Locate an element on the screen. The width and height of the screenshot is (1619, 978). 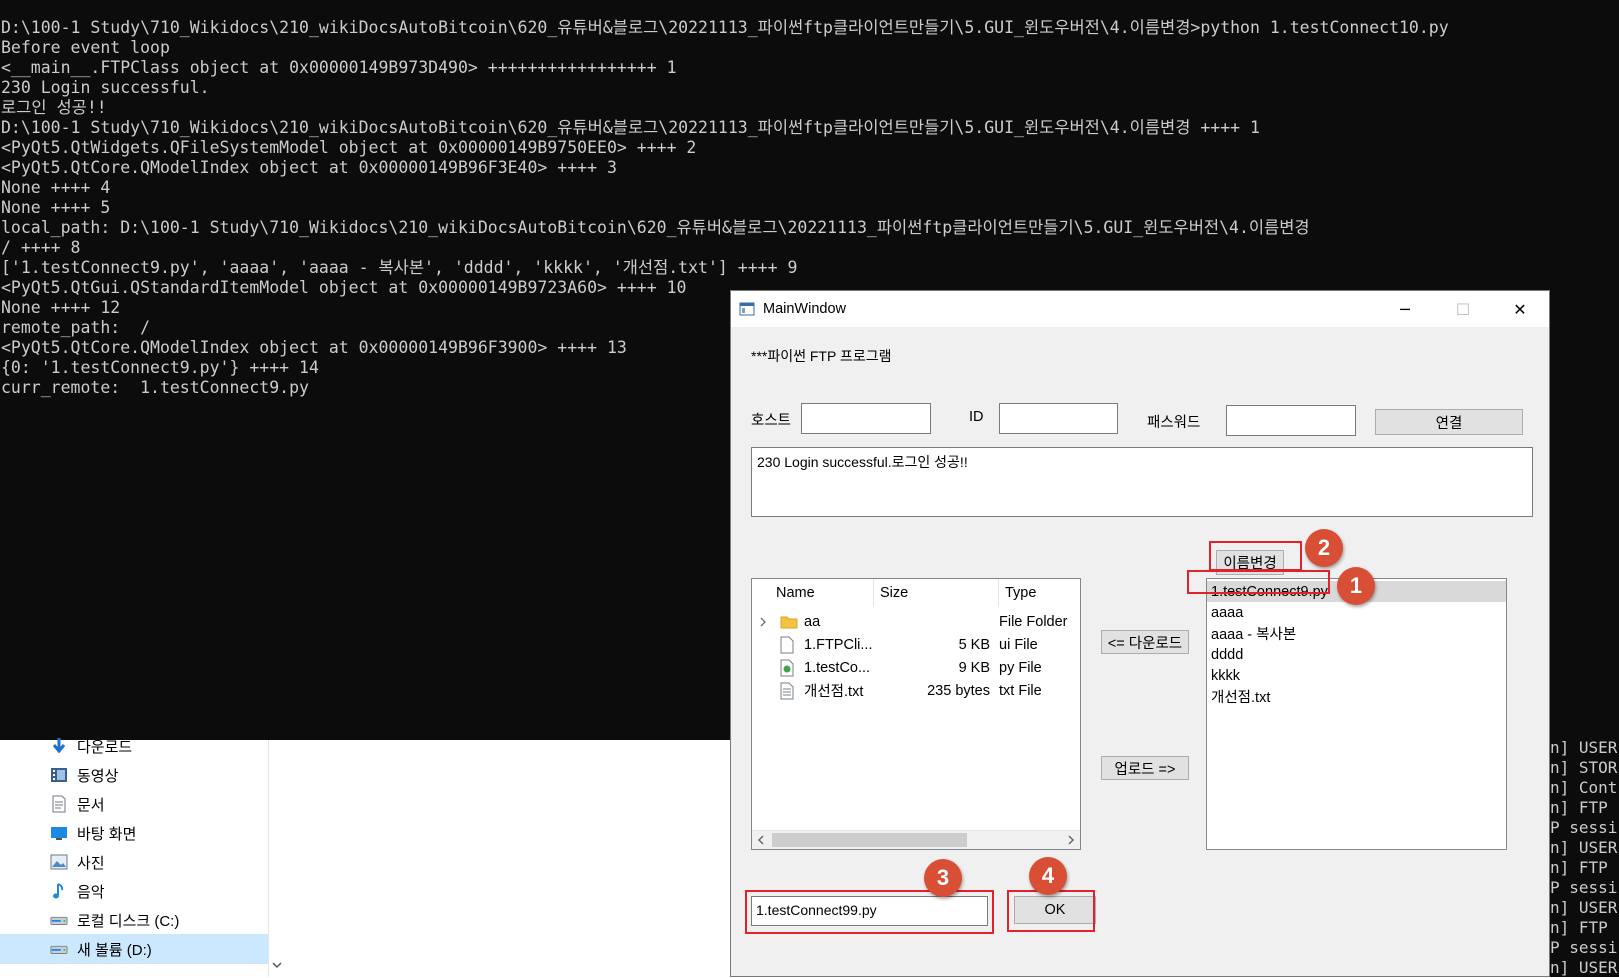
nav-list: 다운로드동영상문서바탕 화면사진음악로컬 디스크 (C:) 새 볼륨 (D:) is located at coordinates (134, 857).